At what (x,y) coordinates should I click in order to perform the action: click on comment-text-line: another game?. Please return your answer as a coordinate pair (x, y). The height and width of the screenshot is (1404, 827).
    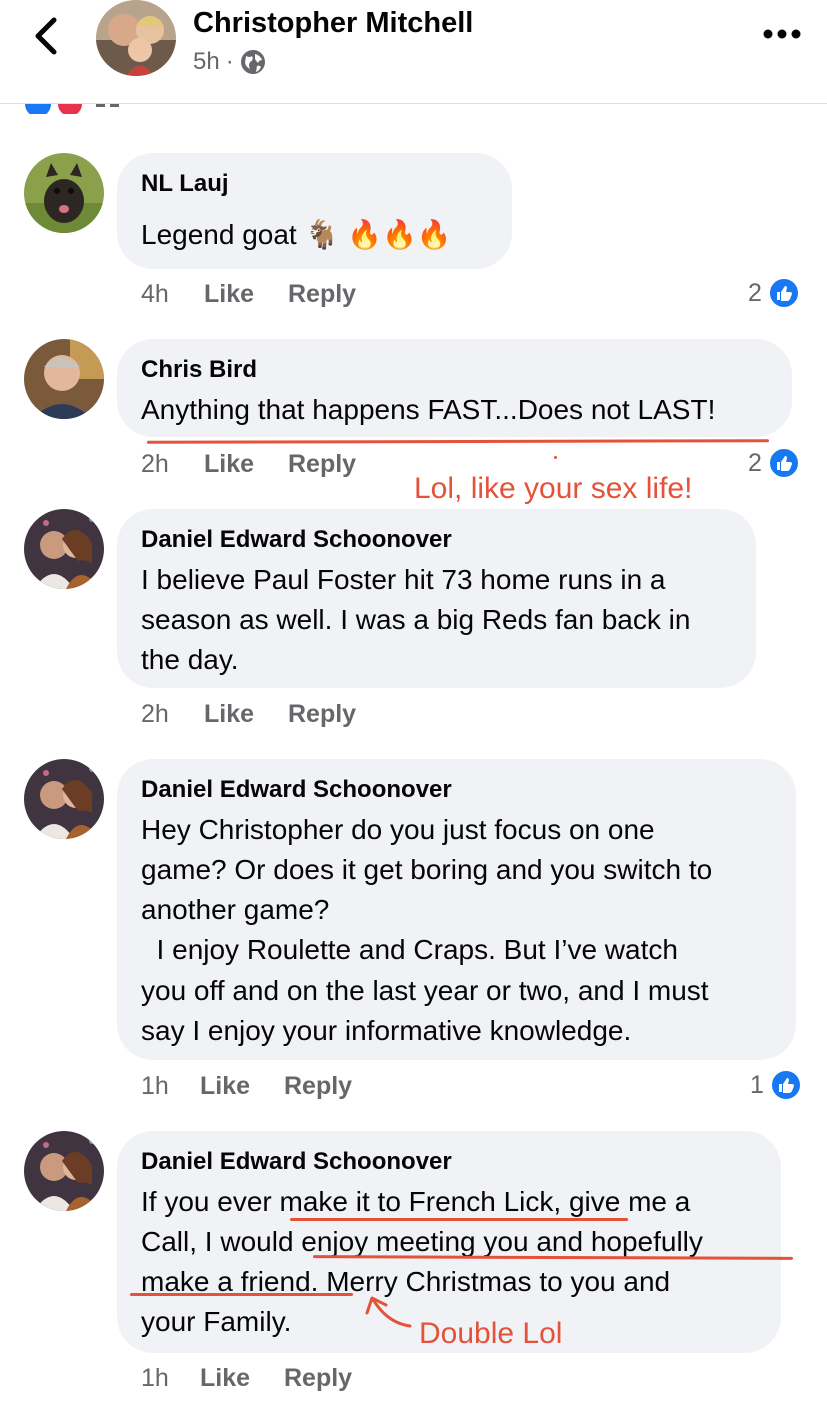
    Looking at the image, I should click on (235, 909).